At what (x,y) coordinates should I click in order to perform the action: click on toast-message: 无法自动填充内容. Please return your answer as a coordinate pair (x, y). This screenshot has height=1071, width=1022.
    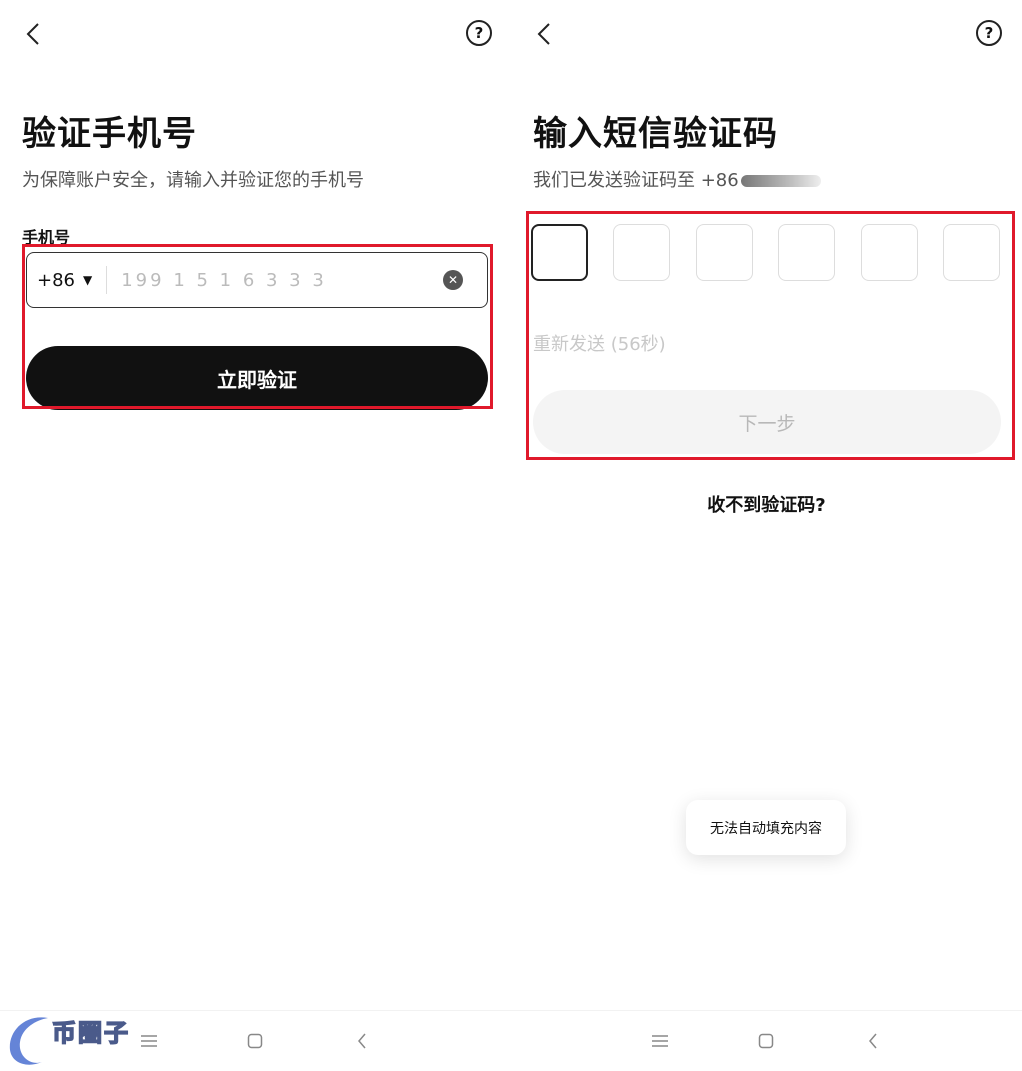
    Looking at the image, I should click on (766, 827).